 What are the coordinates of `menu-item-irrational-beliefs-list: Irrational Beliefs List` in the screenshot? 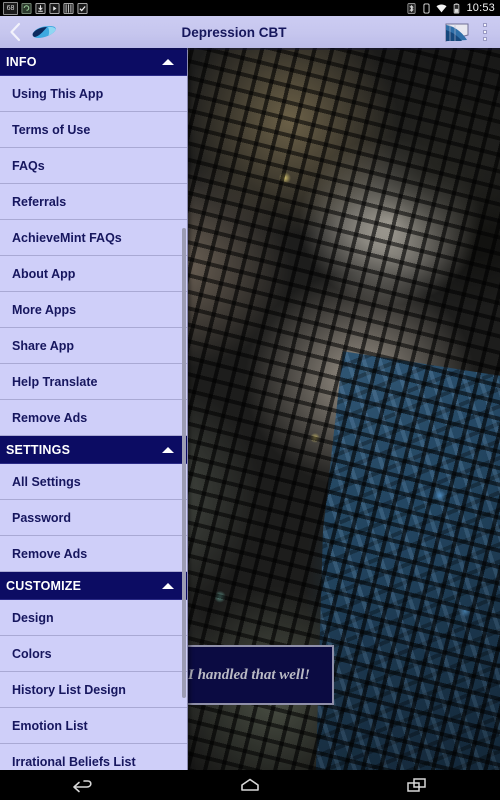 It's located at (94, 757).